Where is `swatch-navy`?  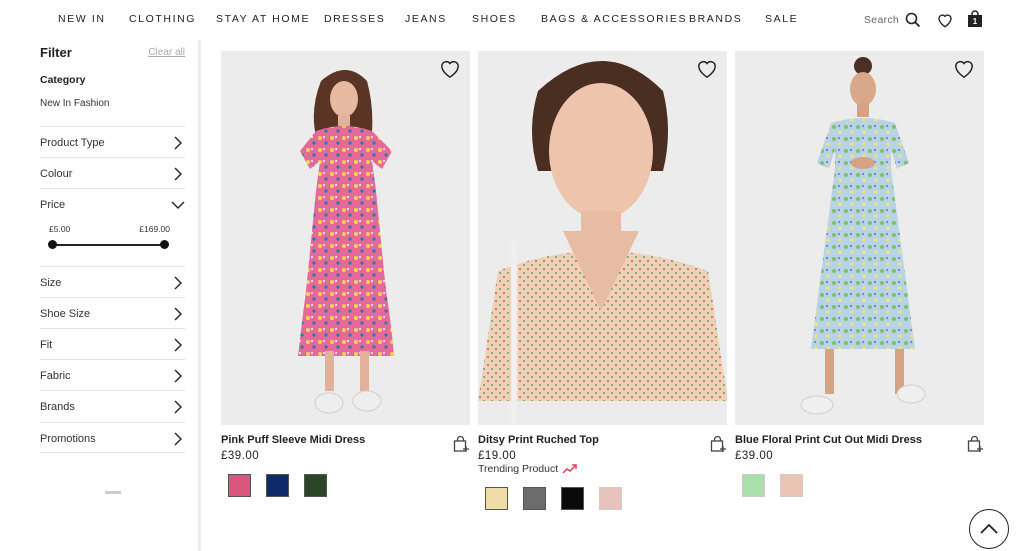 swatch-navy is located at coordinates (277, 485).